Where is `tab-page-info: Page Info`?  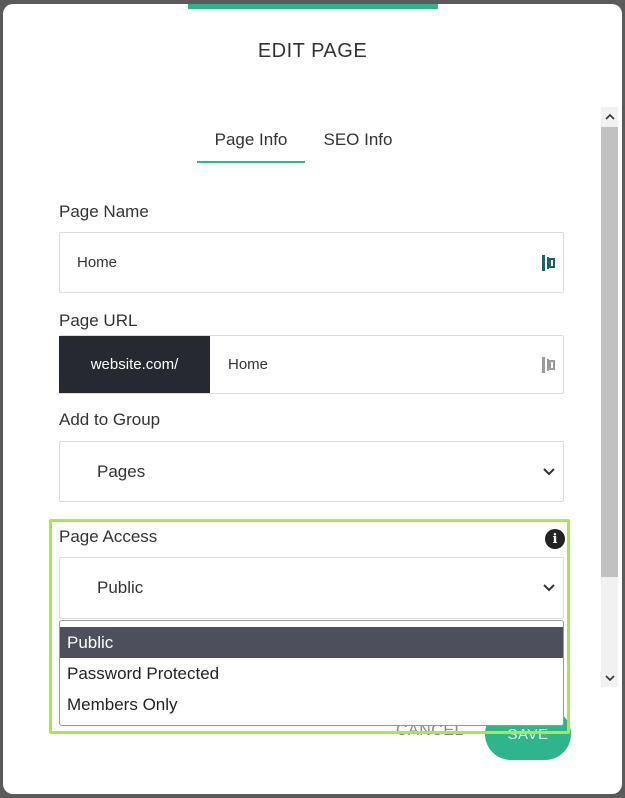
tab-page-info: Page Info is located at coordinates (251, 146).